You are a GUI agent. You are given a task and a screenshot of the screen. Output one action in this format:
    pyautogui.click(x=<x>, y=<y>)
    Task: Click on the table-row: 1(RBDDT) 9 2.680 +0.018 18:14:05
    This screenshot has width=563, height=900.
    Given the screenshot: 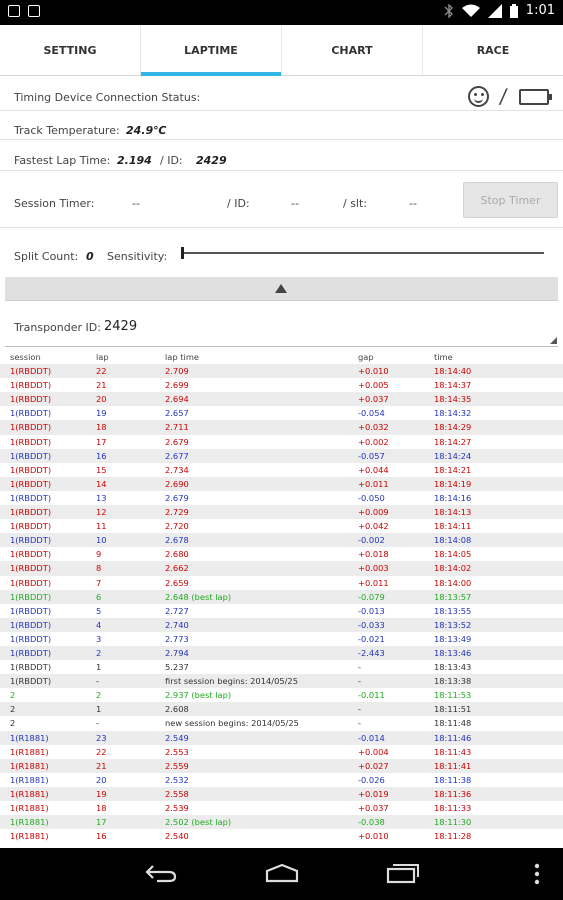 What is the action you would take?
    pyautogui.click(x=281, y=554)
    